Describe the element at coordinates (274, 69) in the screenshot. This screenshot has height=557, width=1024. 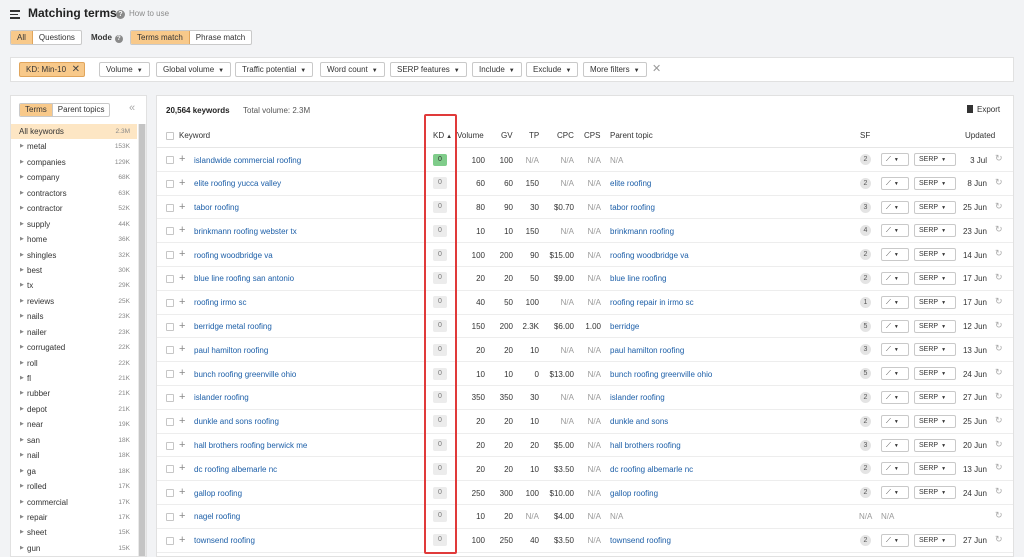
I see `traffic-potential-filter: Traffic potential ▼` at that location.